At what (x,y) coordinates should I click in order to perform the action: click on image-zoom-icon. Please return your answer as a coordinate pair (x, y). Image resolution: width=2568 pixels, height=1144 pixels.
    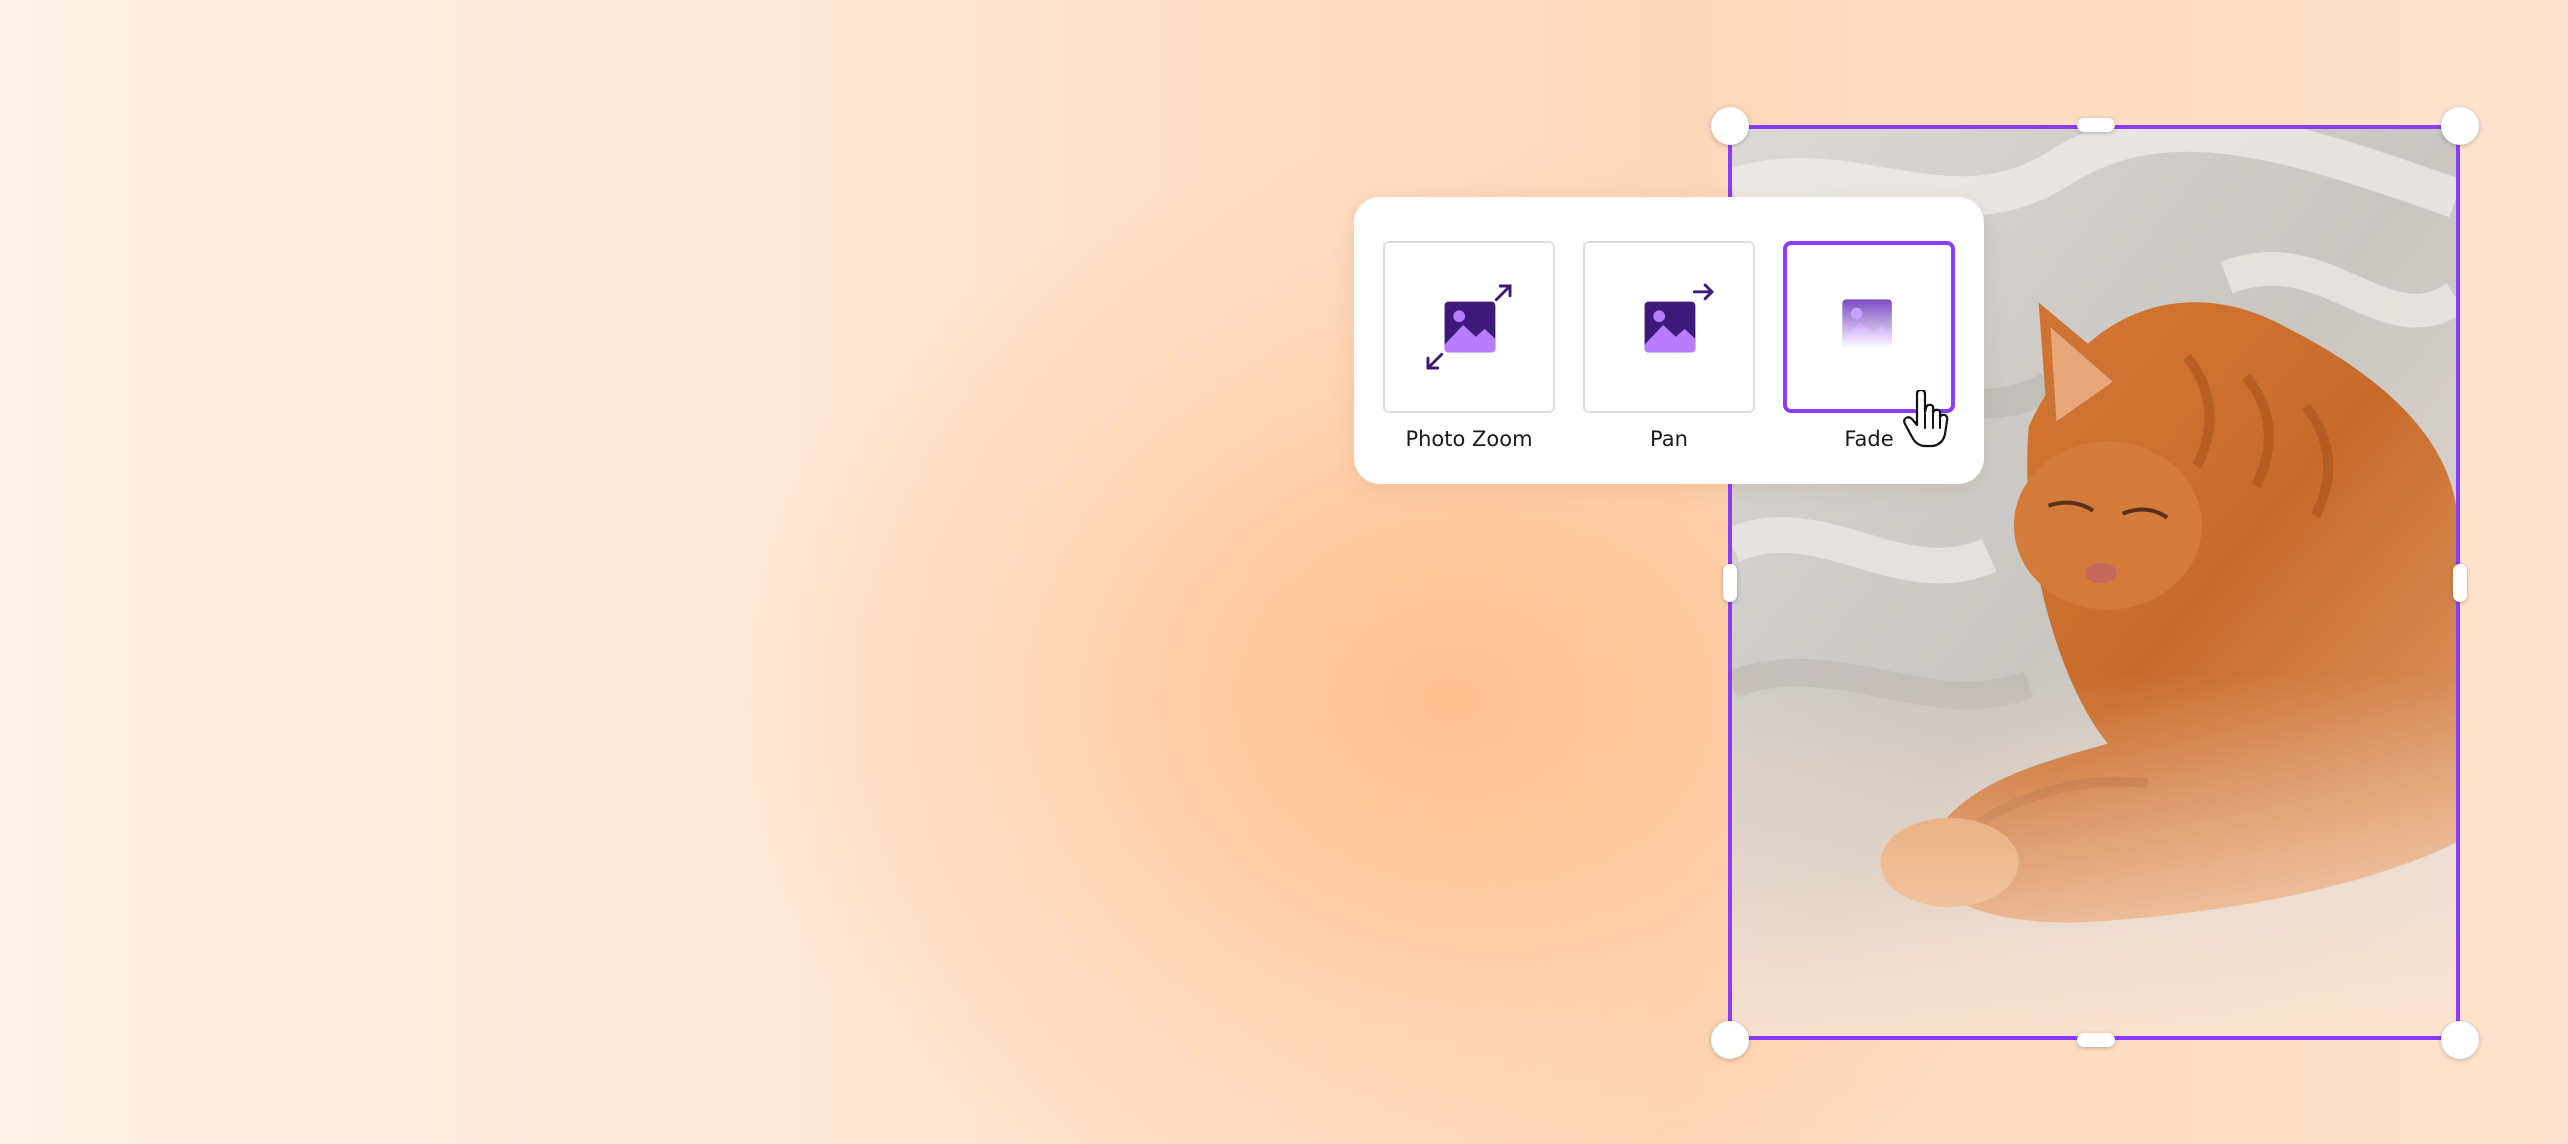
    Looking at the image, I should click on (1469, 327).